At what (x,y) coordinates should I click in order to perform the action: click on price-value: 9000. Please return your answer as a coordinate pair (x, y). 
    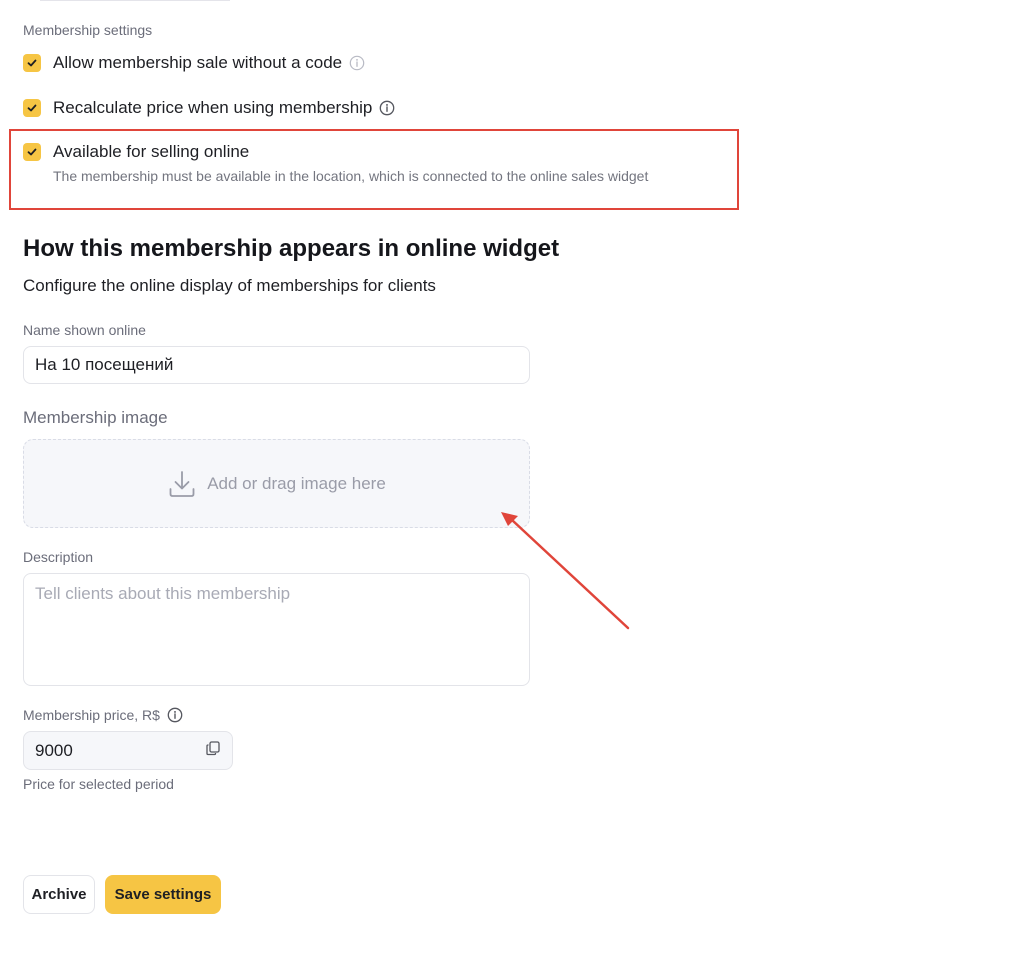
    Looking at the image, I should click on (54, 750).